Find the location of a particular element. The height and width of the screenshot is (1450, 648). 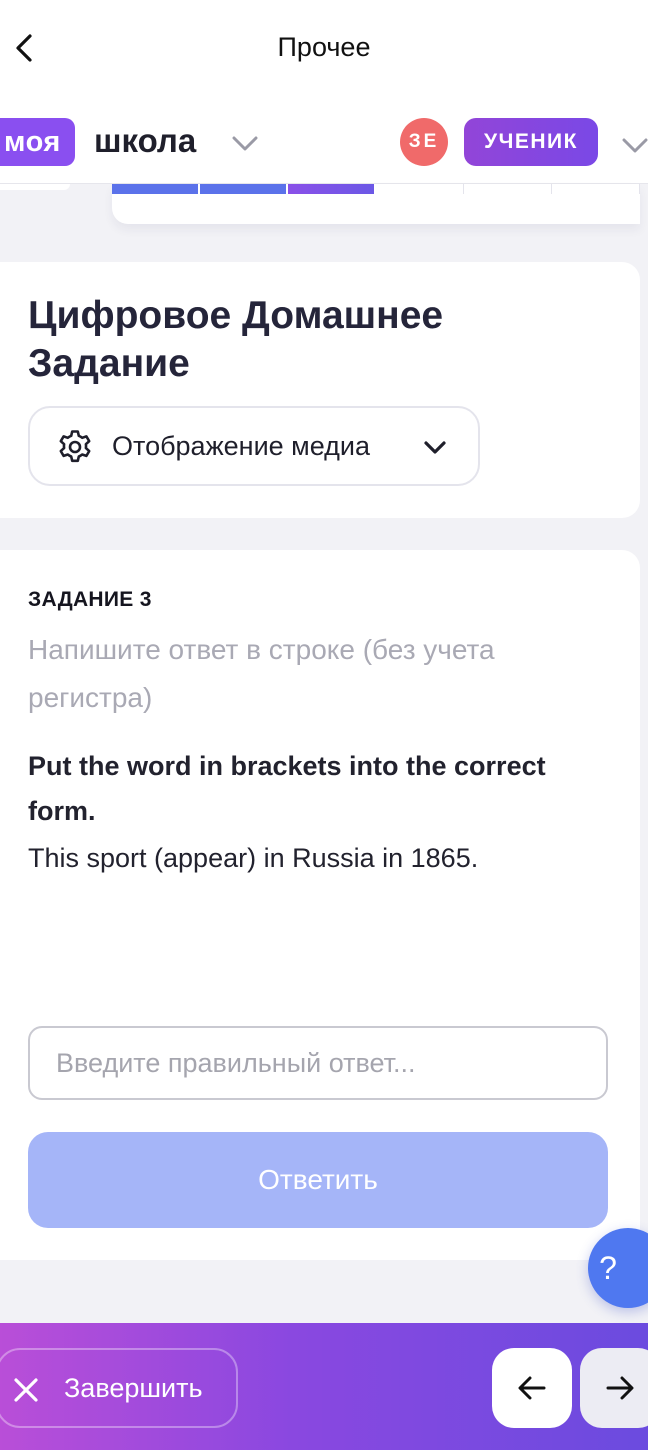

next-task-button is located at coordinates (614, 1388).